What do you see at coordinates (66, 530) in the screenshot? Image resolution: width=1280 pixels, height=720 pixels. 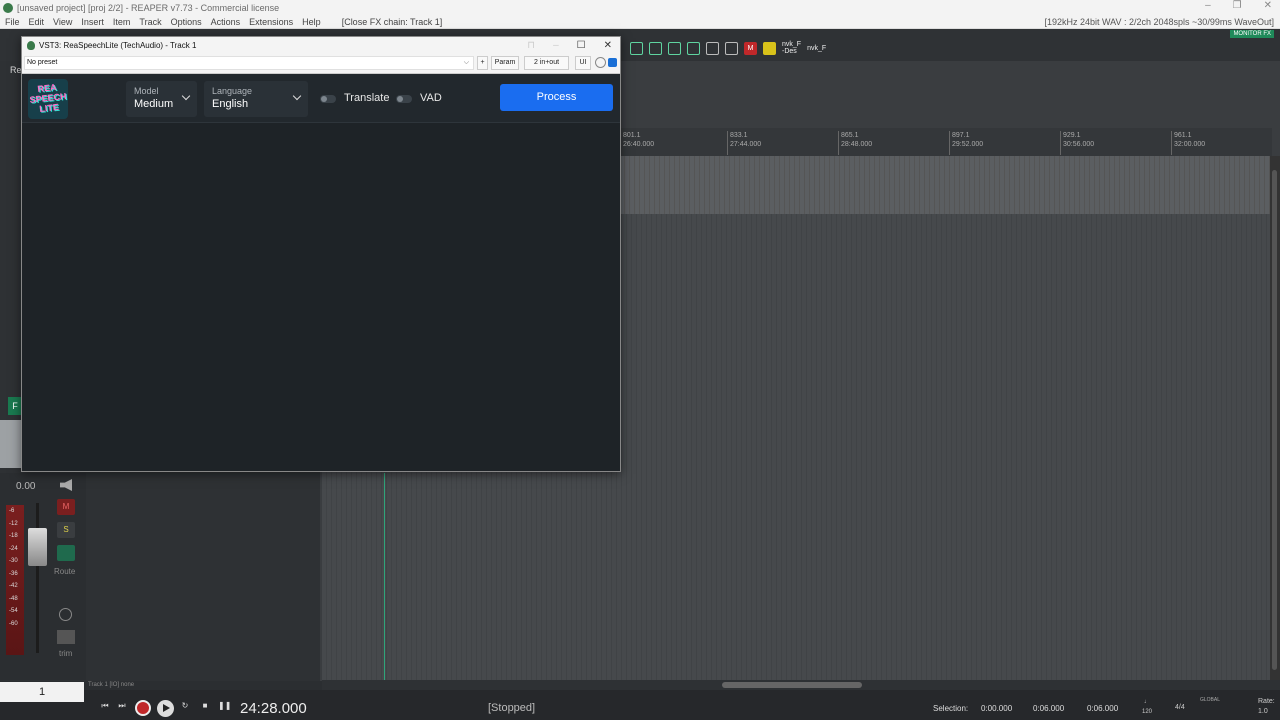 I see `solo-button: S` at bounding box center [66, 530].